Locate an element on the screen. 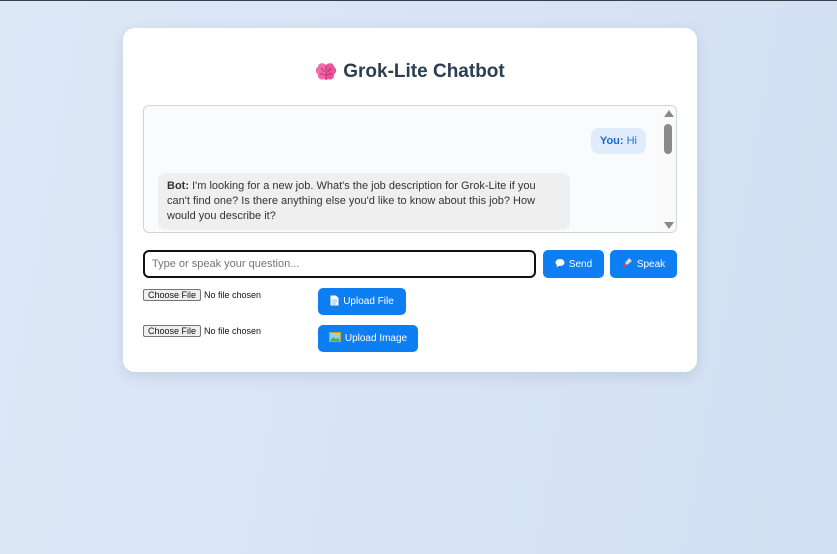  file-status: No file chosen is located at coordinates (233, 295).